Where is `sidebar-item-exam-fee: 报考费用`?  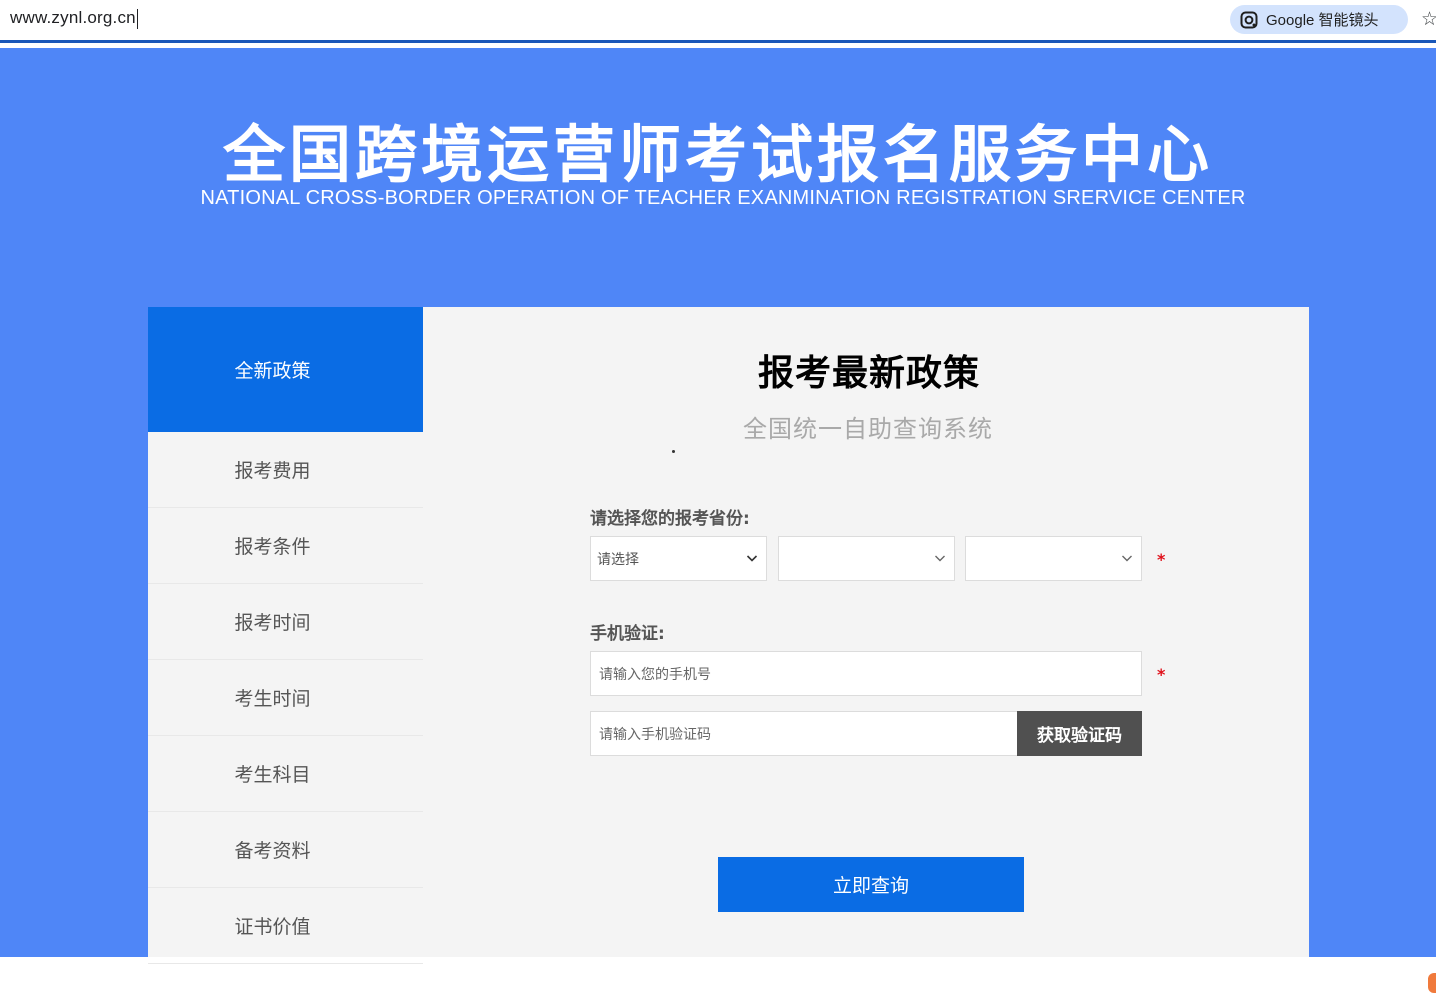
sidebar-item-exam-fee: 报考费用 is located at coordinates (285, 470).